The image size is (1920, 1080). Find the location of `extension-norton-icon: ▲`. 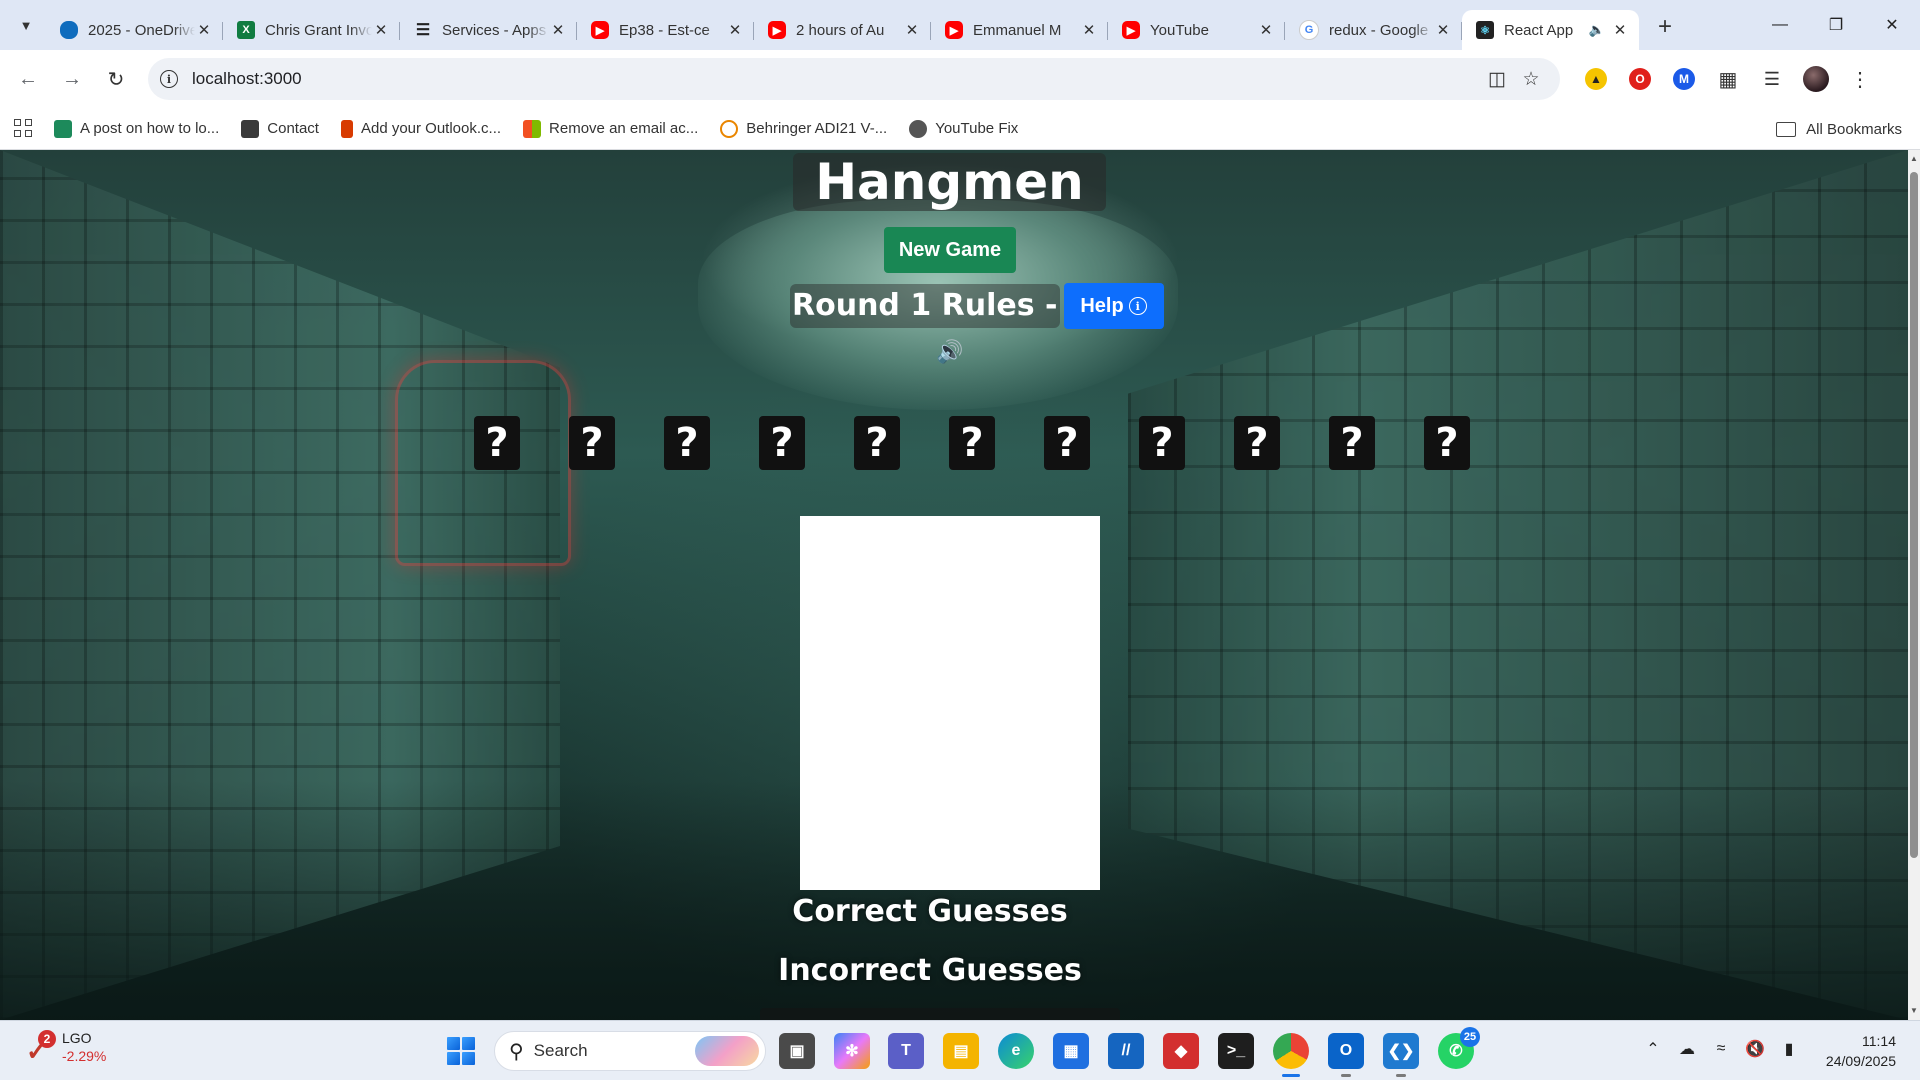

extension-norton-icon: ▲ is located at coordinates (1596, 79).